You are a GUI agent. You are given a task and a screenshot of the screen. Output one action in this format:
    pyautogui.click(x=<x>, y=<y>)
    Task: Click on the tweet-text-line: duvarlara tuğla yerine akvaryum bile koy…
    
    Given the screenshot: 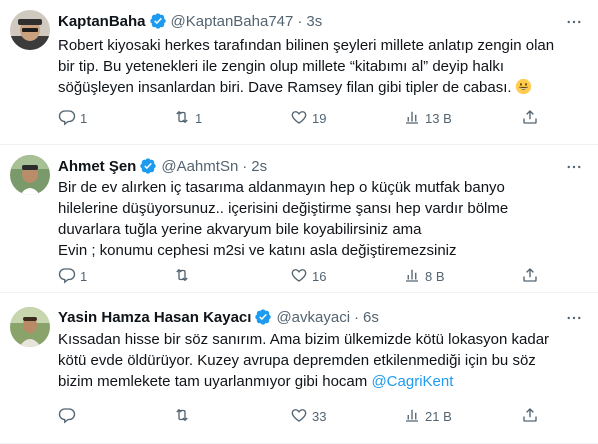 What is the action you would take?
    pyautogui.click(x=240, y=229)
    